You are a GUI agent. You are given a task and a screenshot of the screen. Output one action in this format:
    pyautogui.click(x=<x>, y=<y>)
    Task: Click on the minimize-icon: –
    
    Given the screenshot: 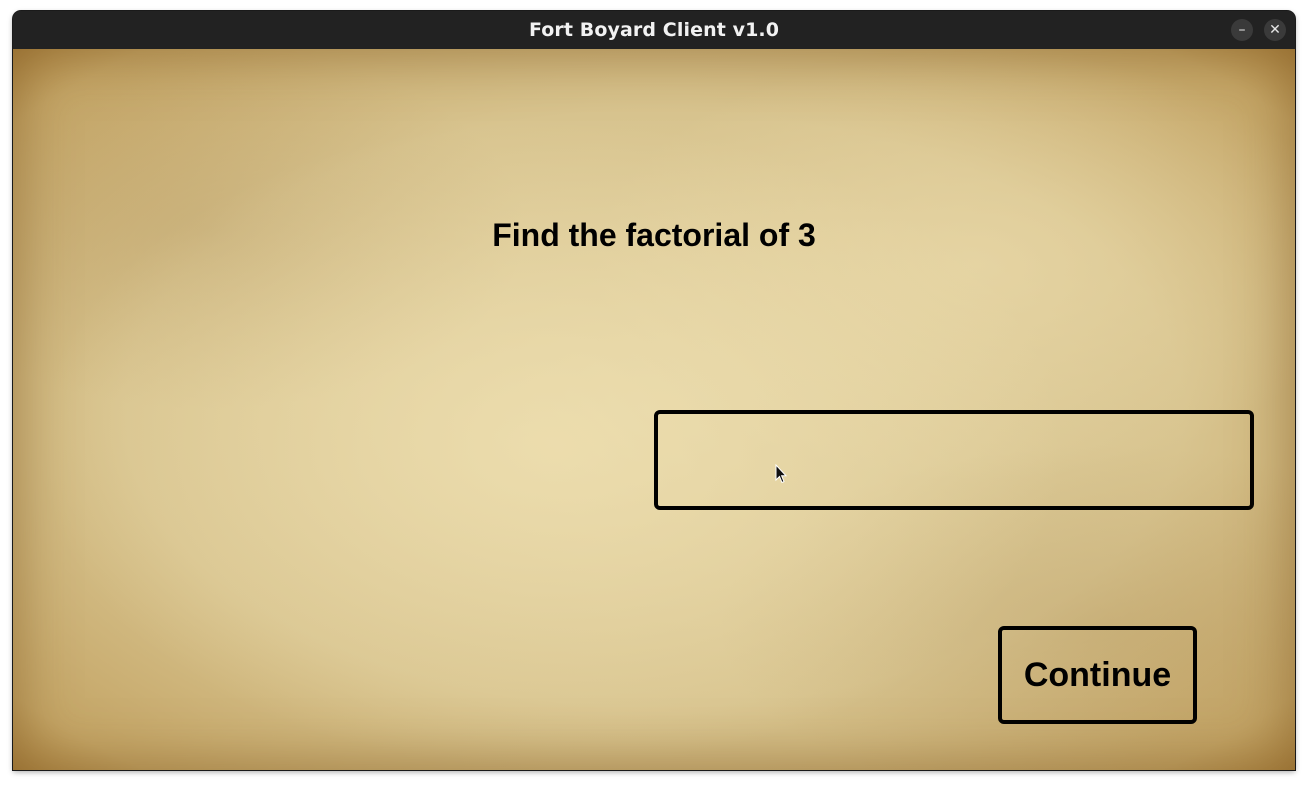 What is the action you would take?
    pyautogui.click(x=1242, y=30)
    